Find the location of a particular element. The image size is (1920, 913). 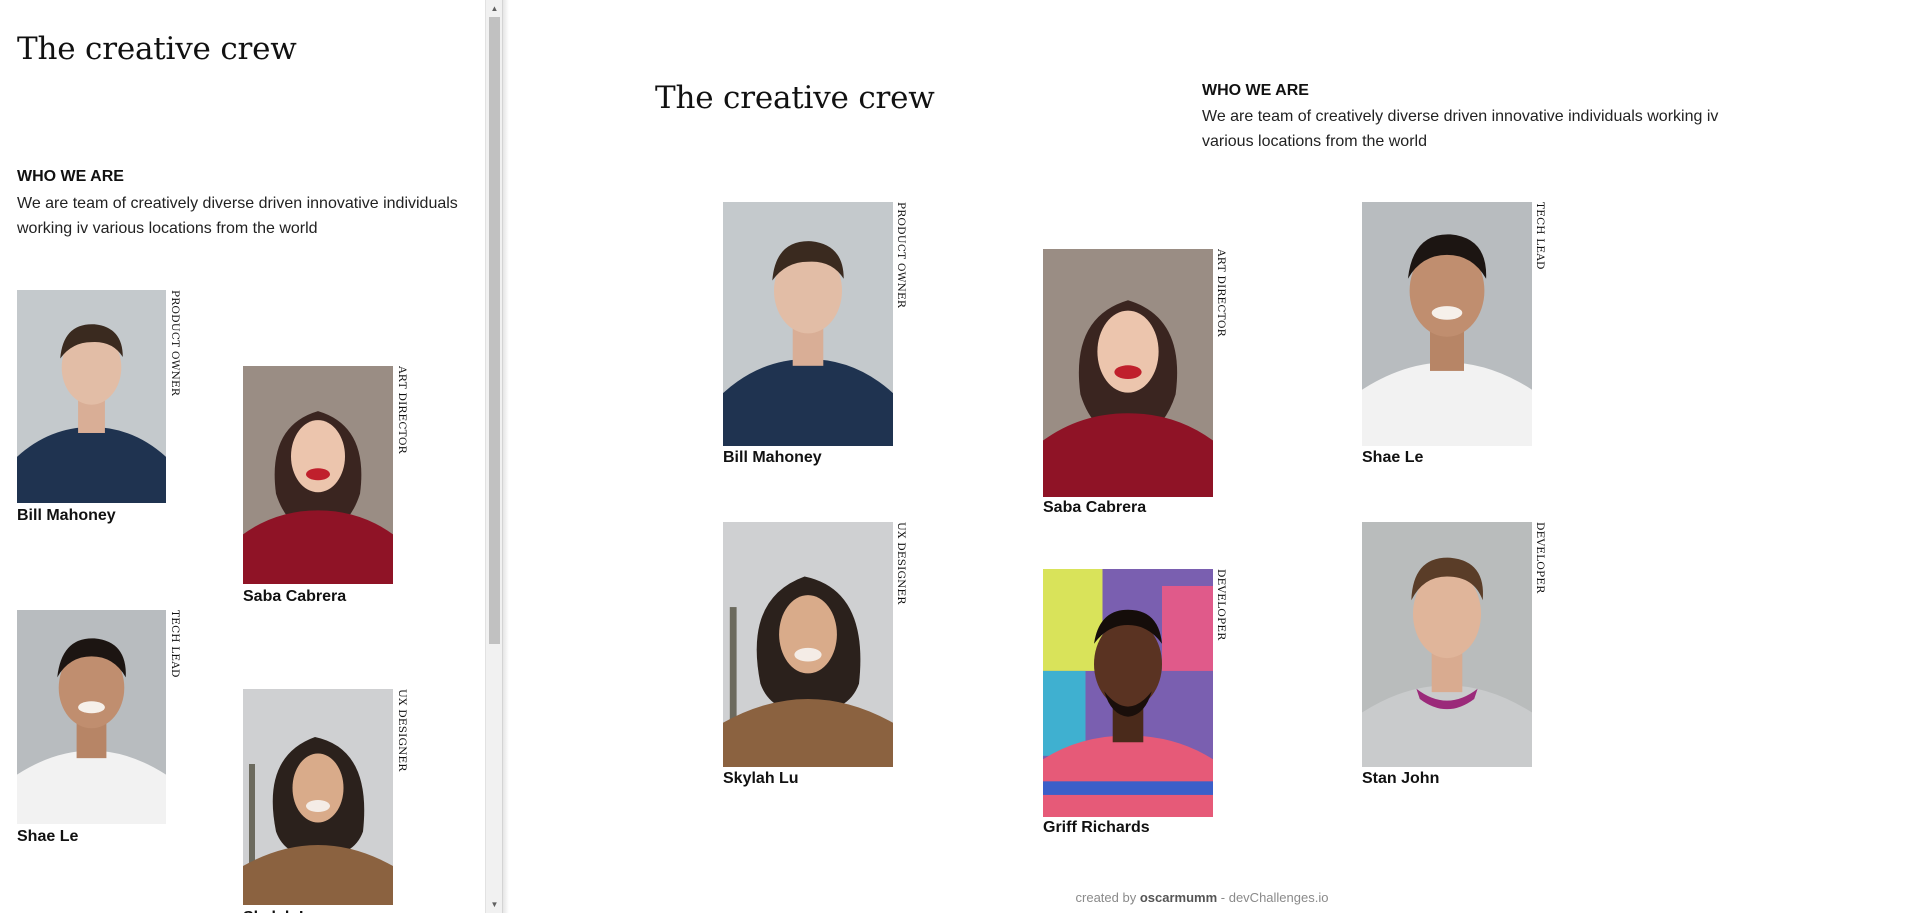

footer-author-link: oscarmumm is located at coordinates (1178, 897).